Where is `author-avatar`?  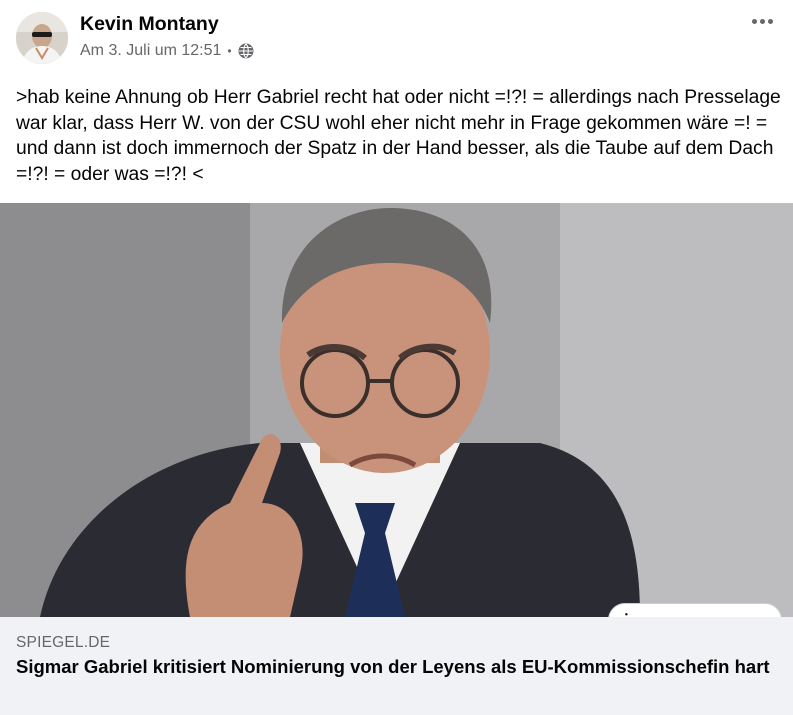 author-avatar is located at coordinates (42, 38).